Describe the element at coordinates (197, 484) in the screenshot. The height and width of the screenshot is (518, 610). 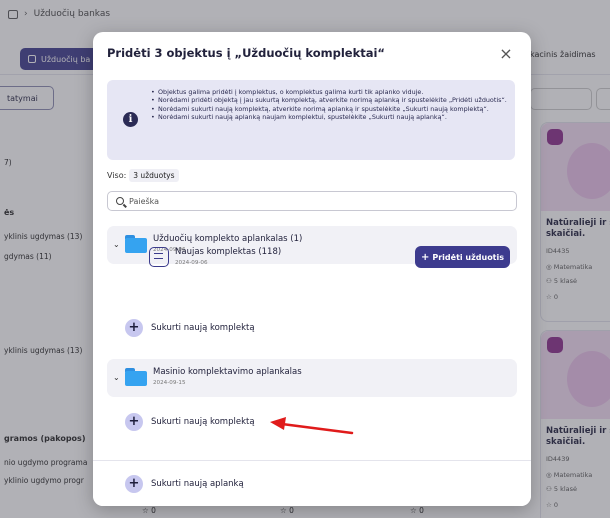
I see `create-folder-label: Sukurti naują aplanką` at that location.